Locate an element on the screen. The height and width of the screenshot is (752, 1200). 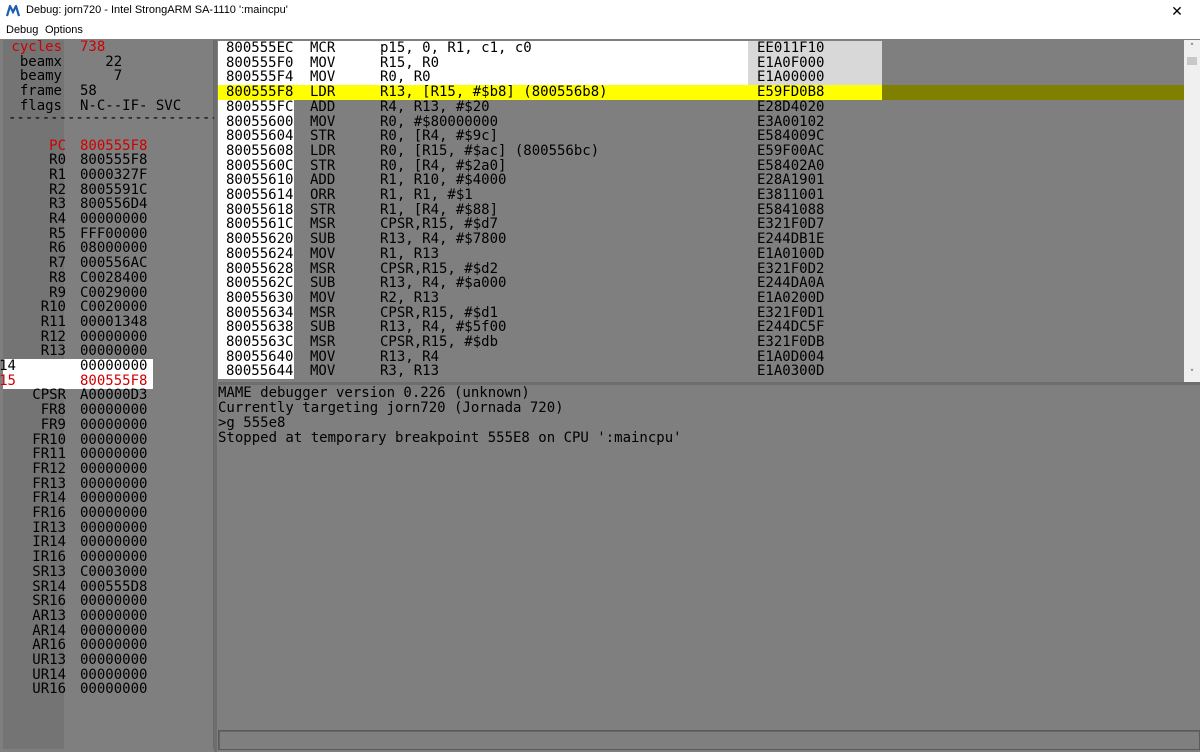
disassembly-row: 80055618 STR R1, [R4, #$88] E5841088 is located at coordinates (701, 210).